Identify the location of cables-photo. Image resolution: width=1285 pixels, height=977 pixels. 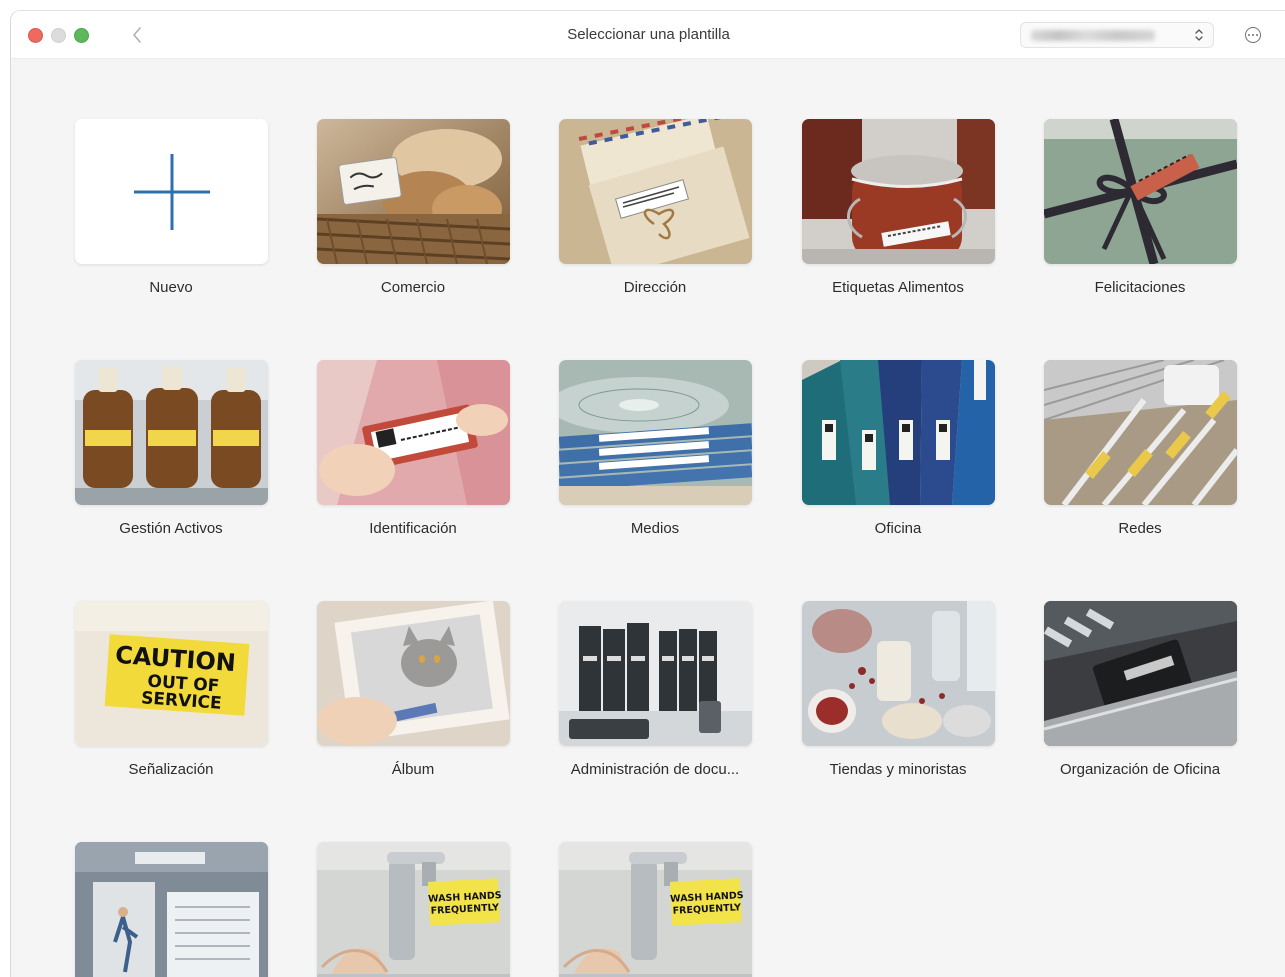
(1140, 432).